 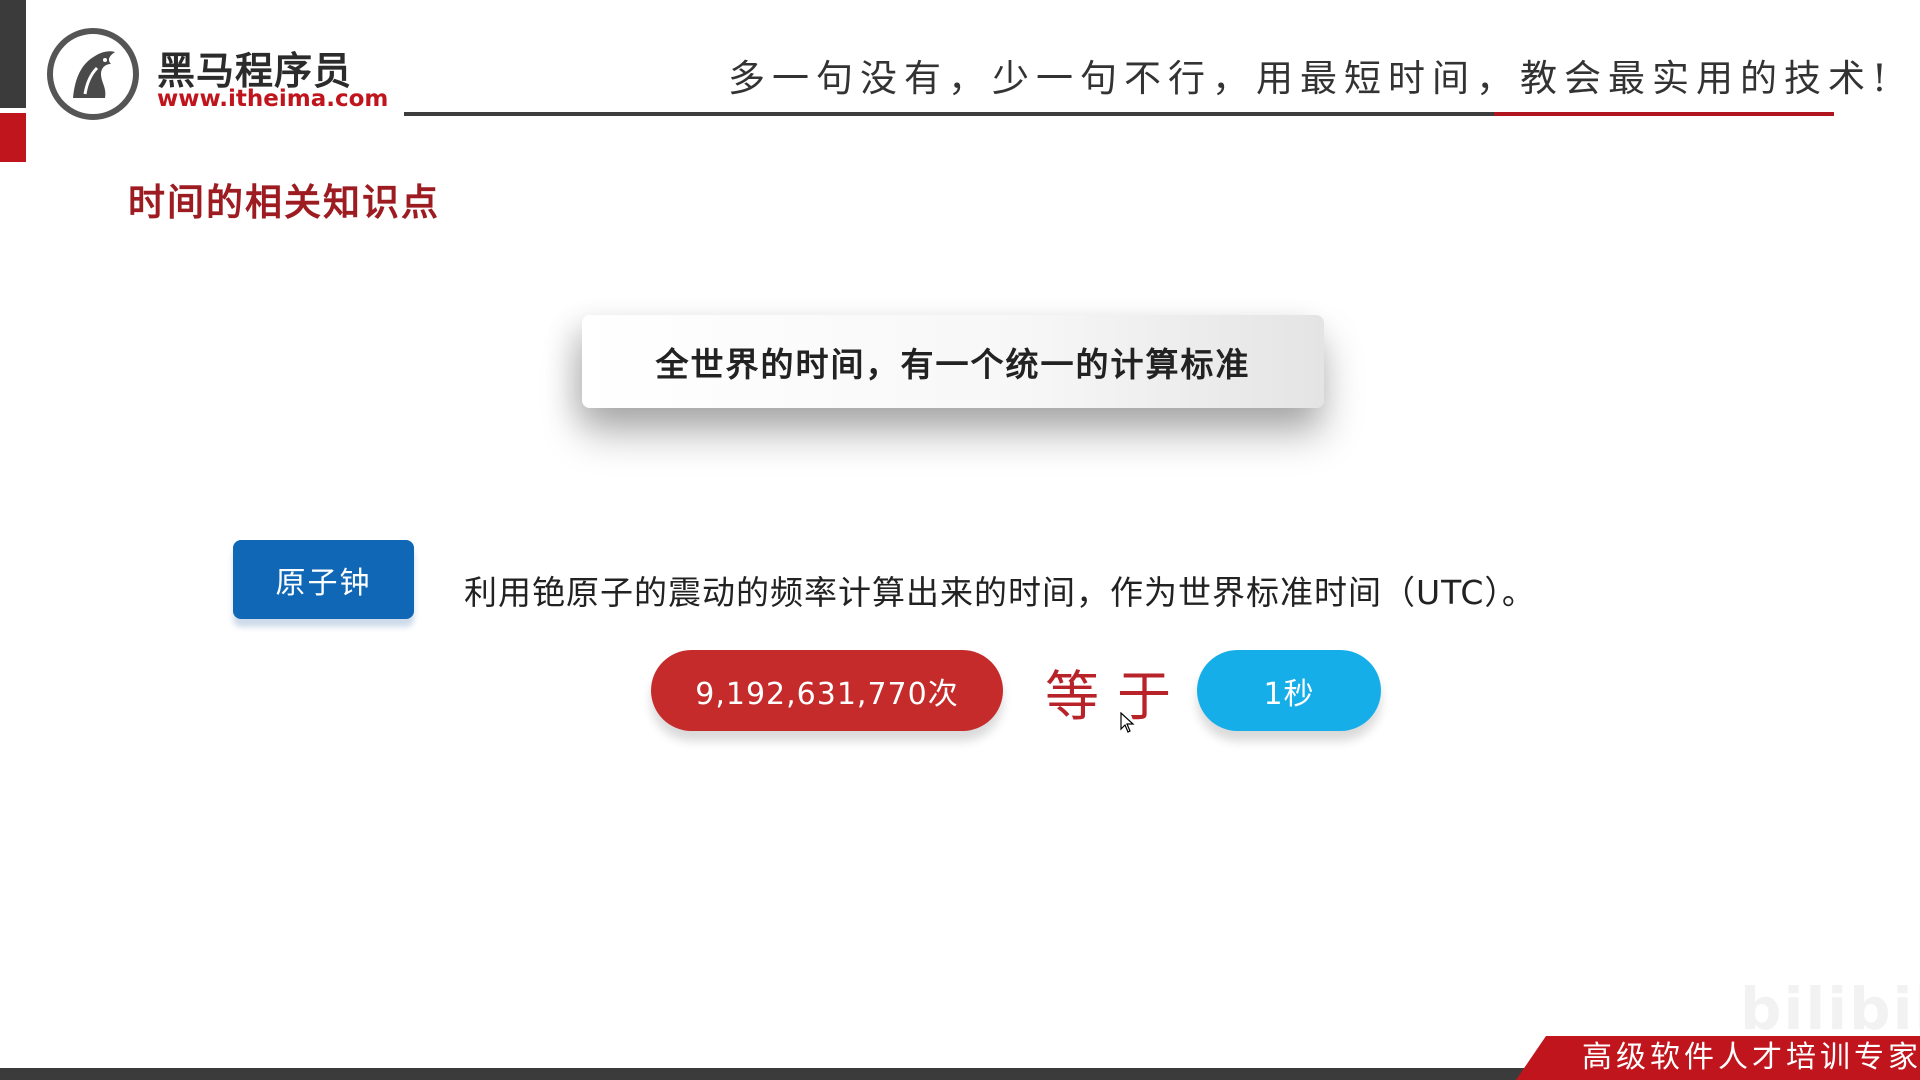 I want to click on mouse-pointer-icon, so click(x=1127, y=722).